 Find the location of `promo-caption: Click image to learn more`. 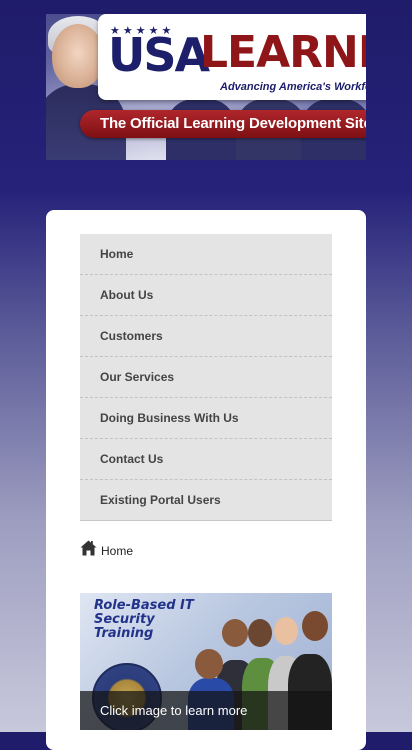

promo-caption: Click image to learn more is located at coordinates (206, 710).